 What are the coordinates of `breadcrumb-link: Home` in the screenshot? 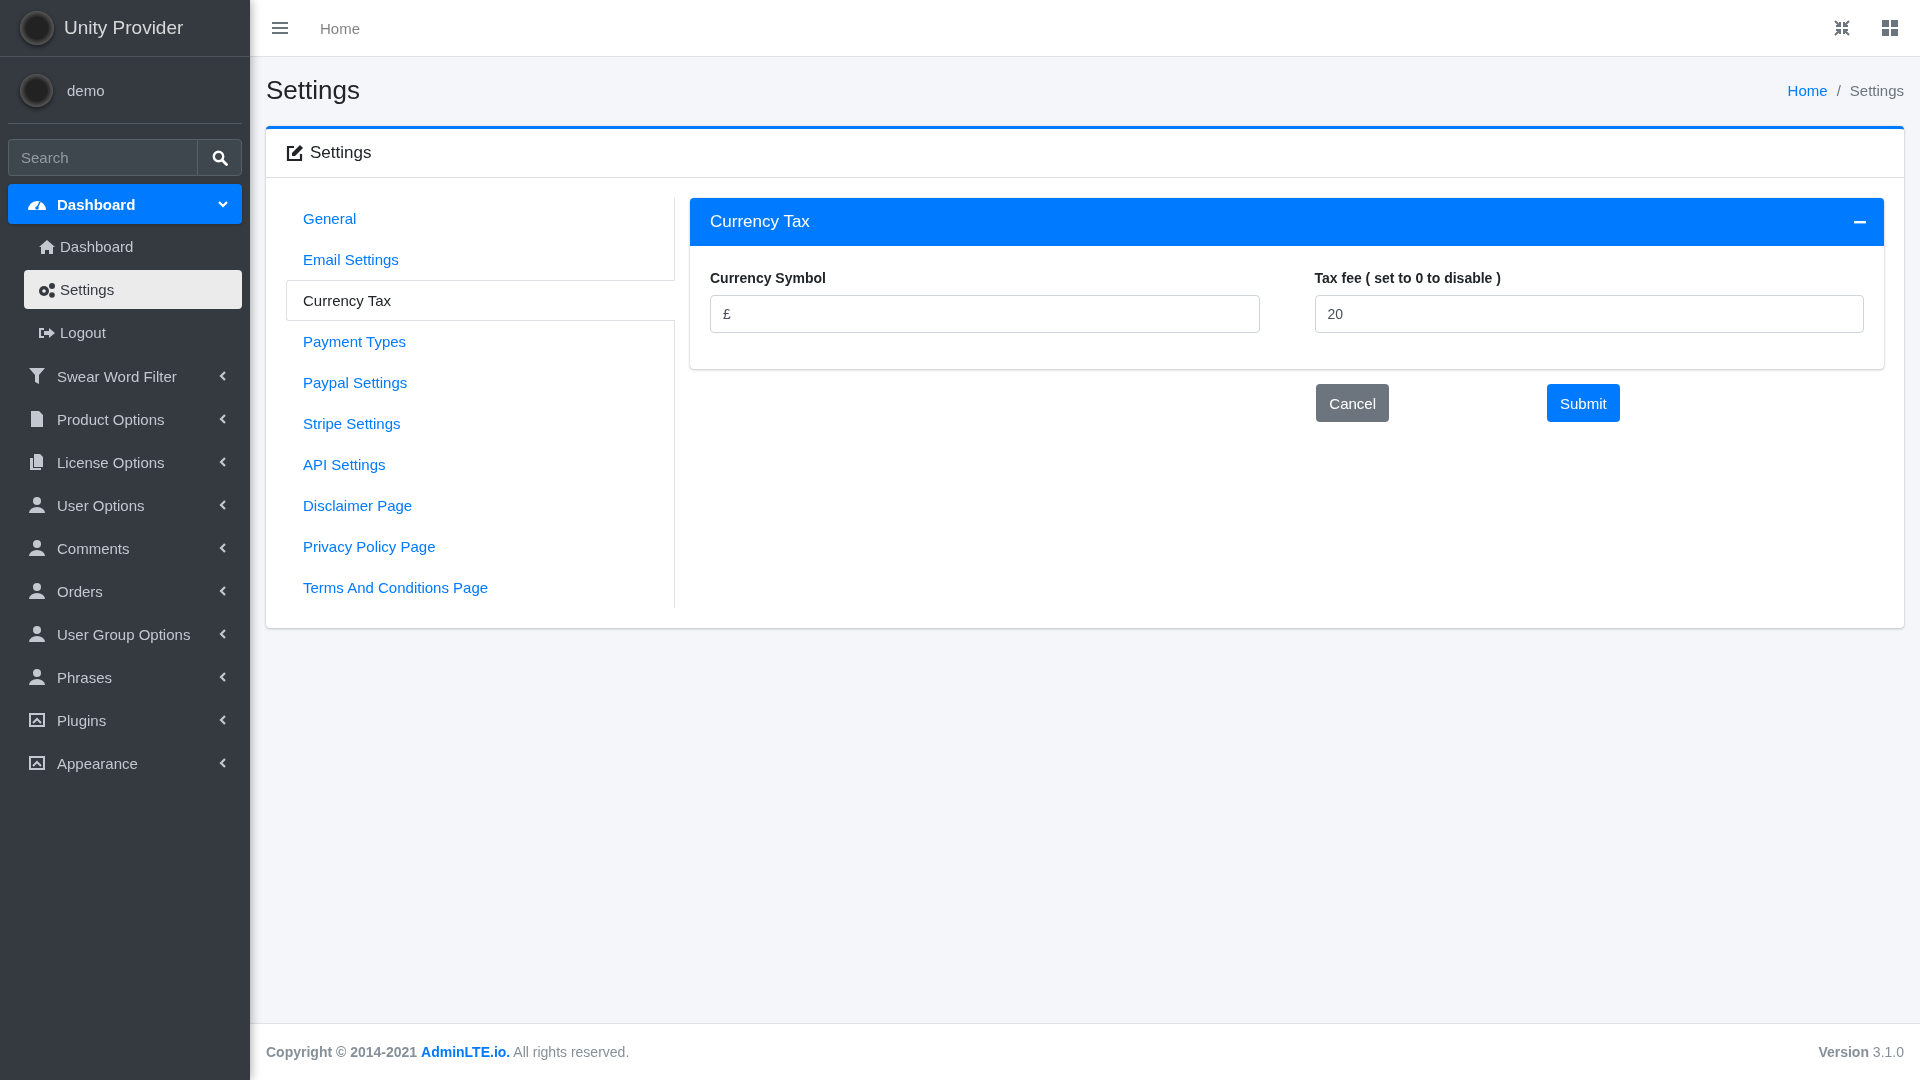 It's located at (1807, 90).